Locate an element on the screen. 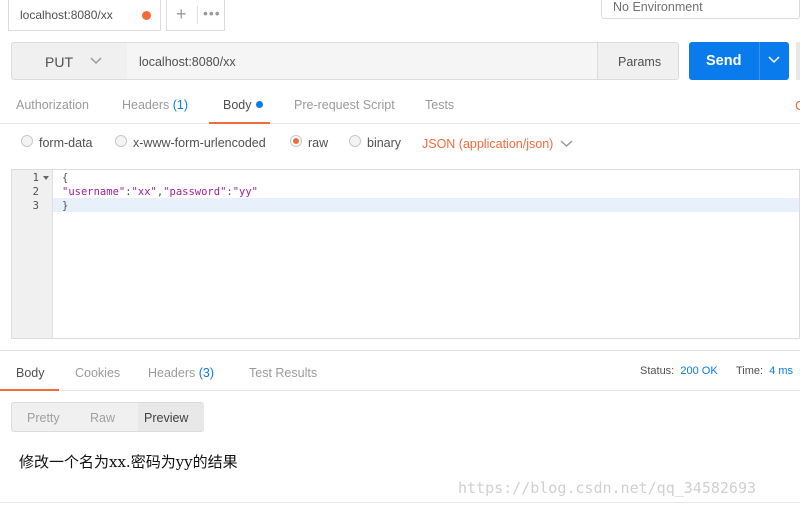  send-label: Send is located at coordinates (724, 61).